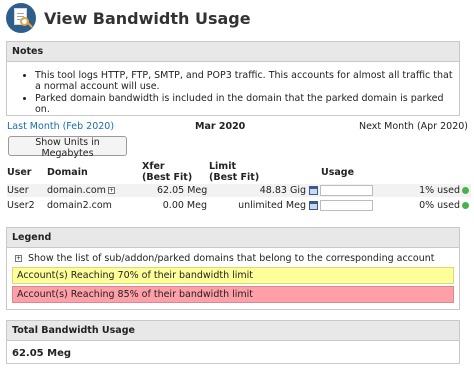 This screenshot has width=474, height=372. I want to click on page-header: View Bandwidth Usage, so click(128, 18).